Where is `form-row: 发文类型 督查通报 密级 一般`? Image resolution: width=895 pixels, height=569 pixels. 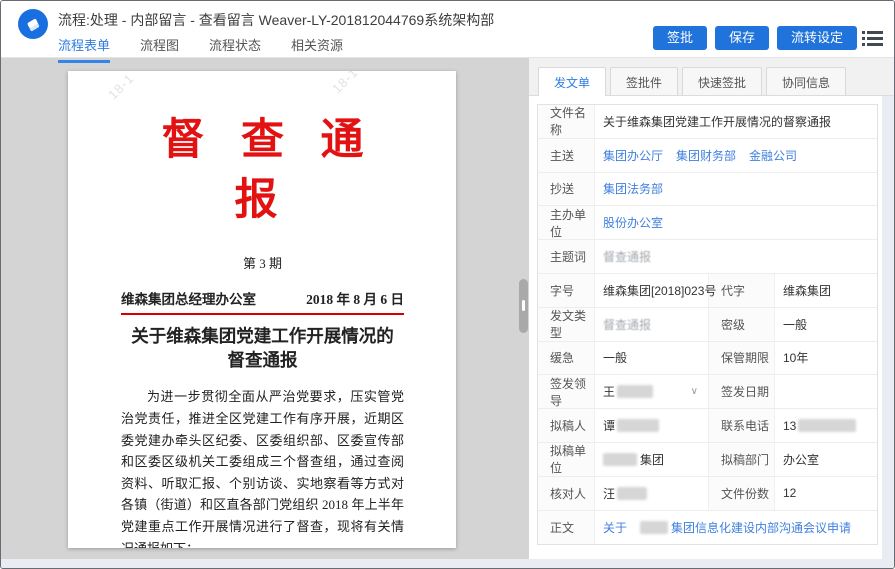 form-row: 发文类型 督查通报 密级 一般 is located at coordinates (707, 324).